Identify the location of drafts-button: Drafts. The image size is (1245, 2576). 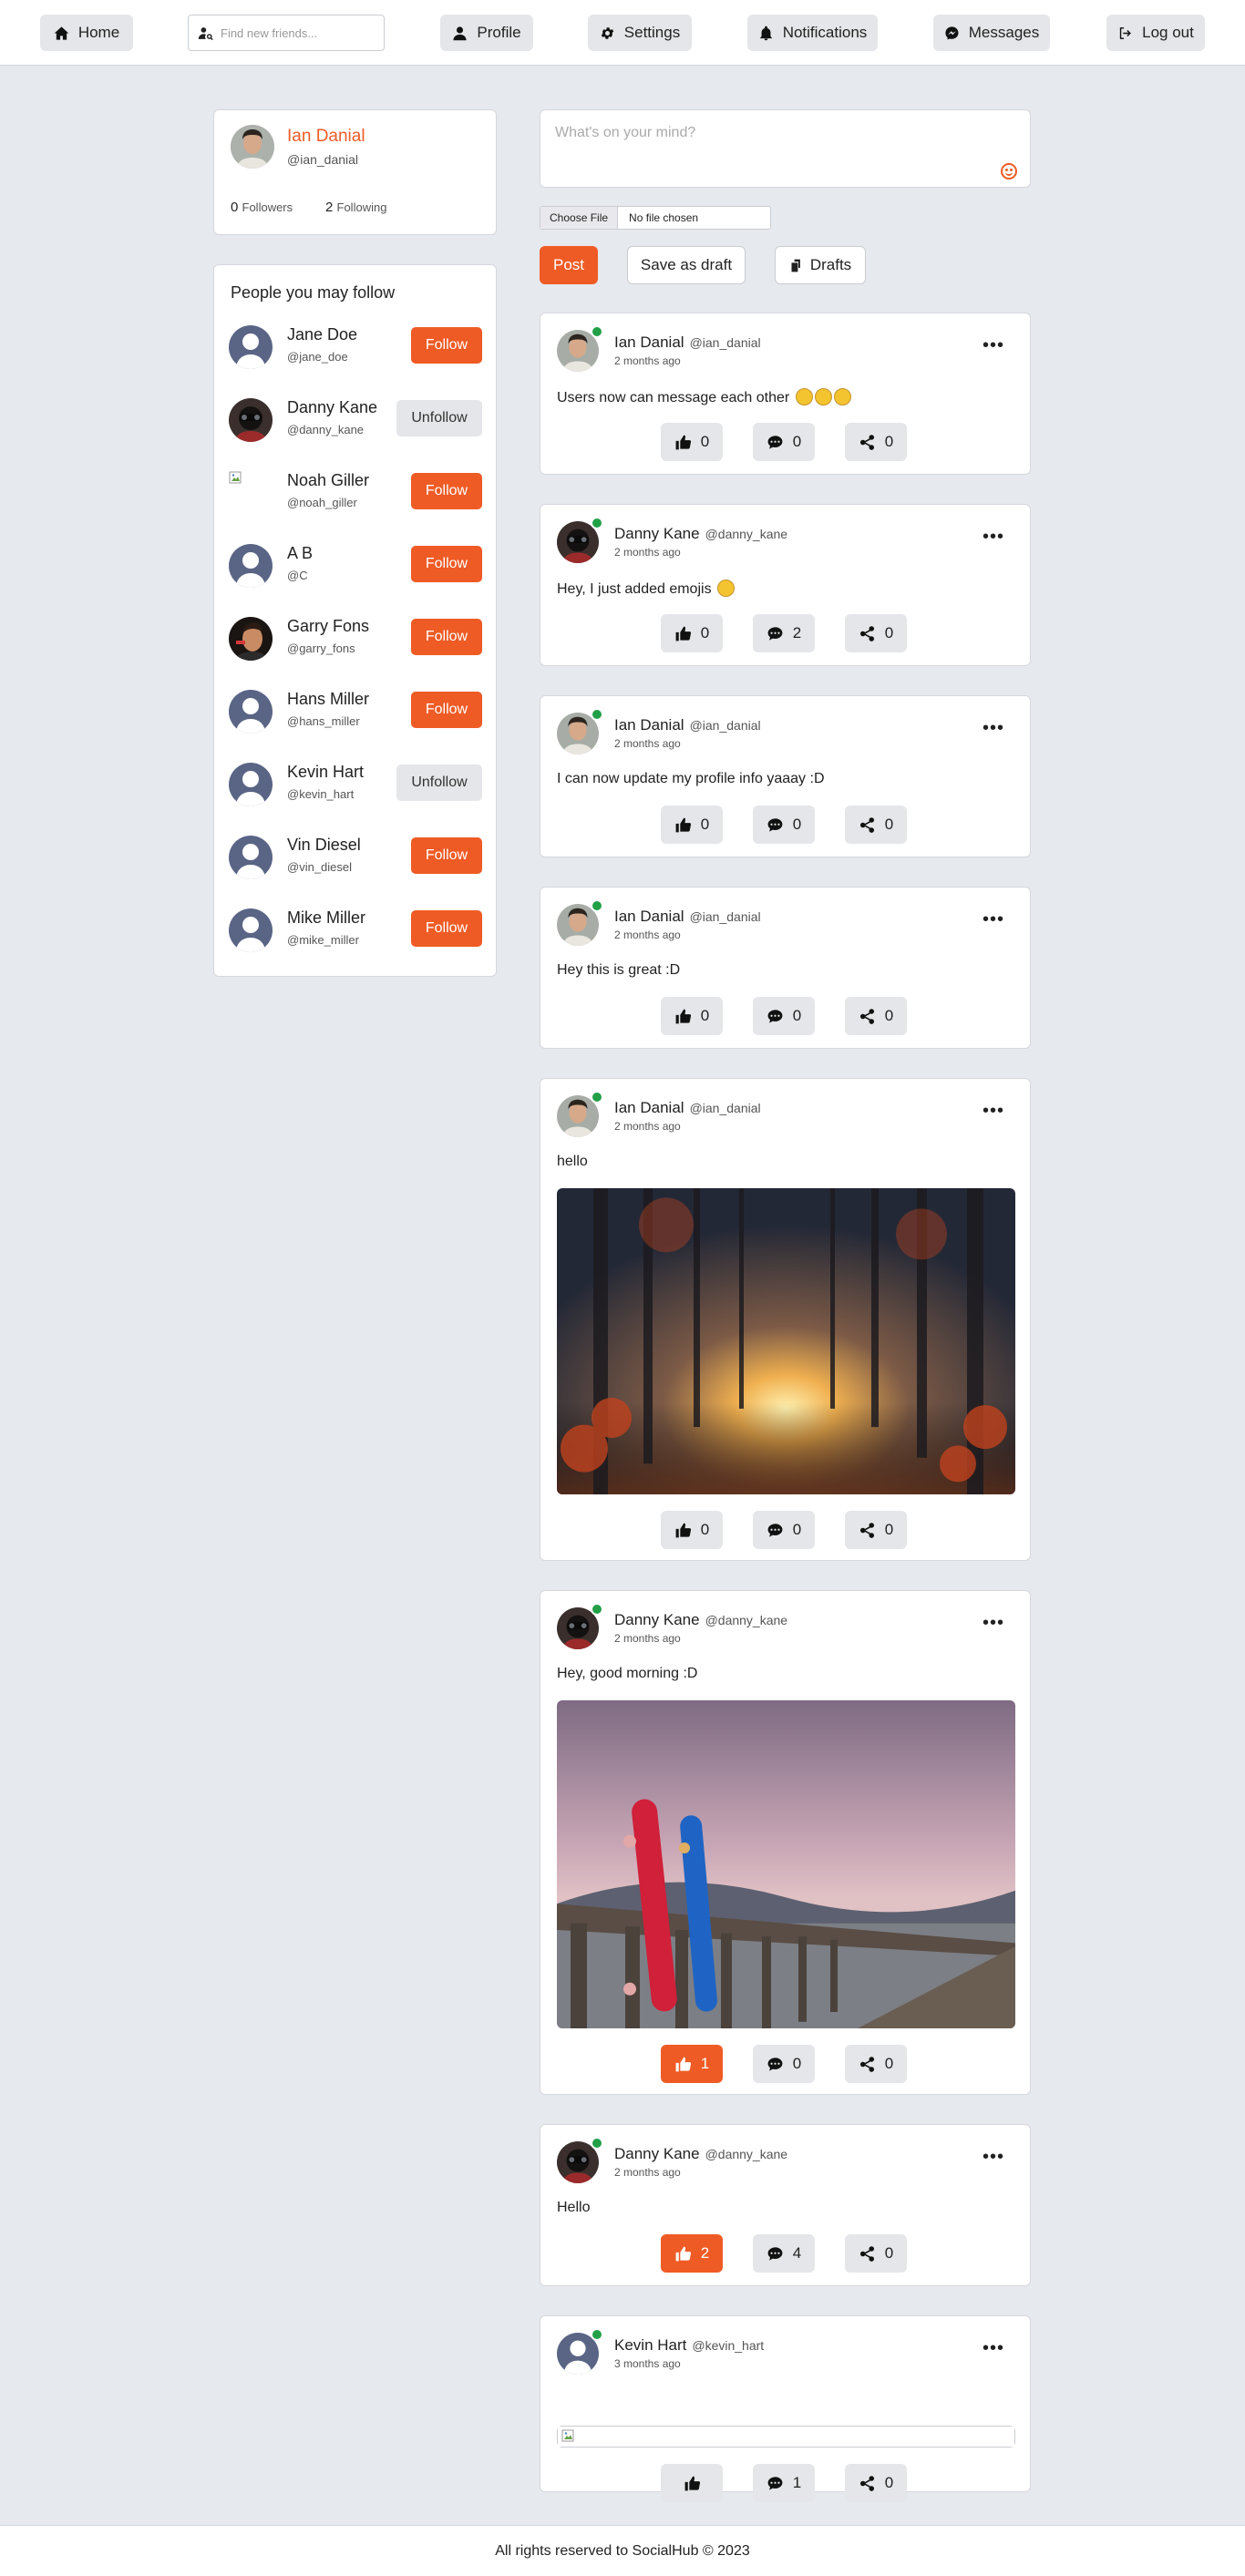
(820, 265).